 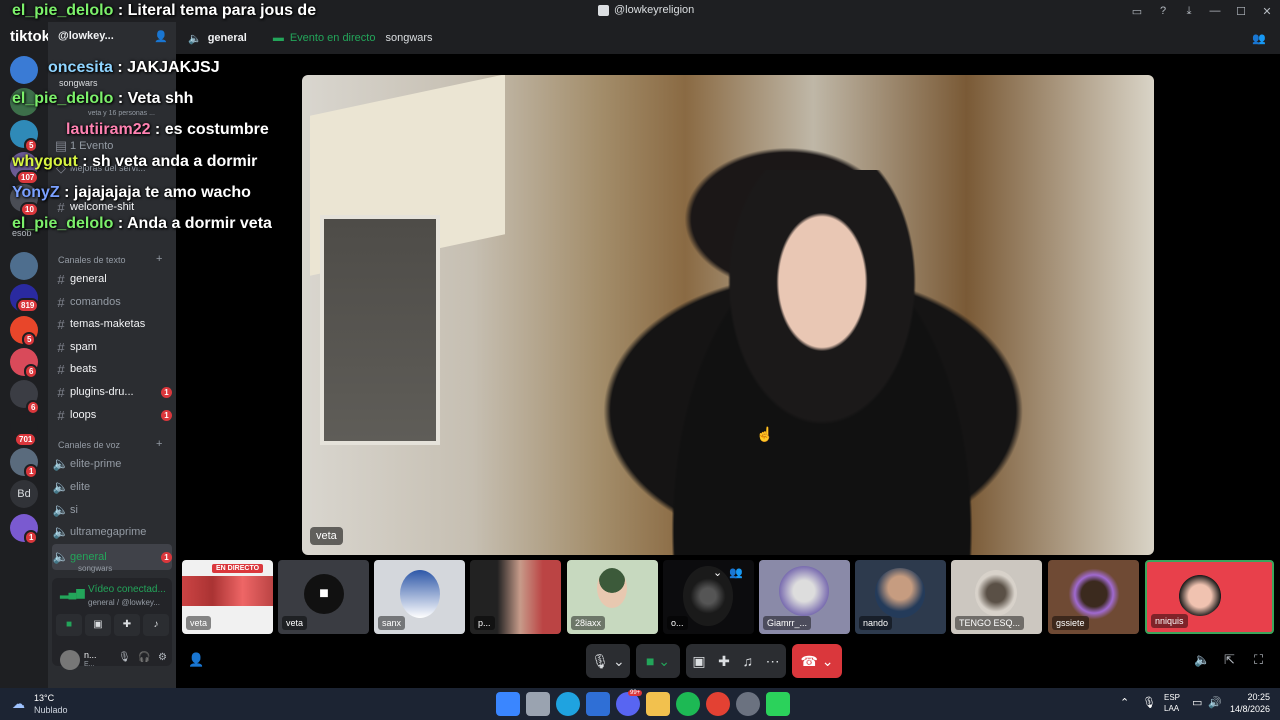 I want to click on camera-button: ■, so click(x=69, y=625).